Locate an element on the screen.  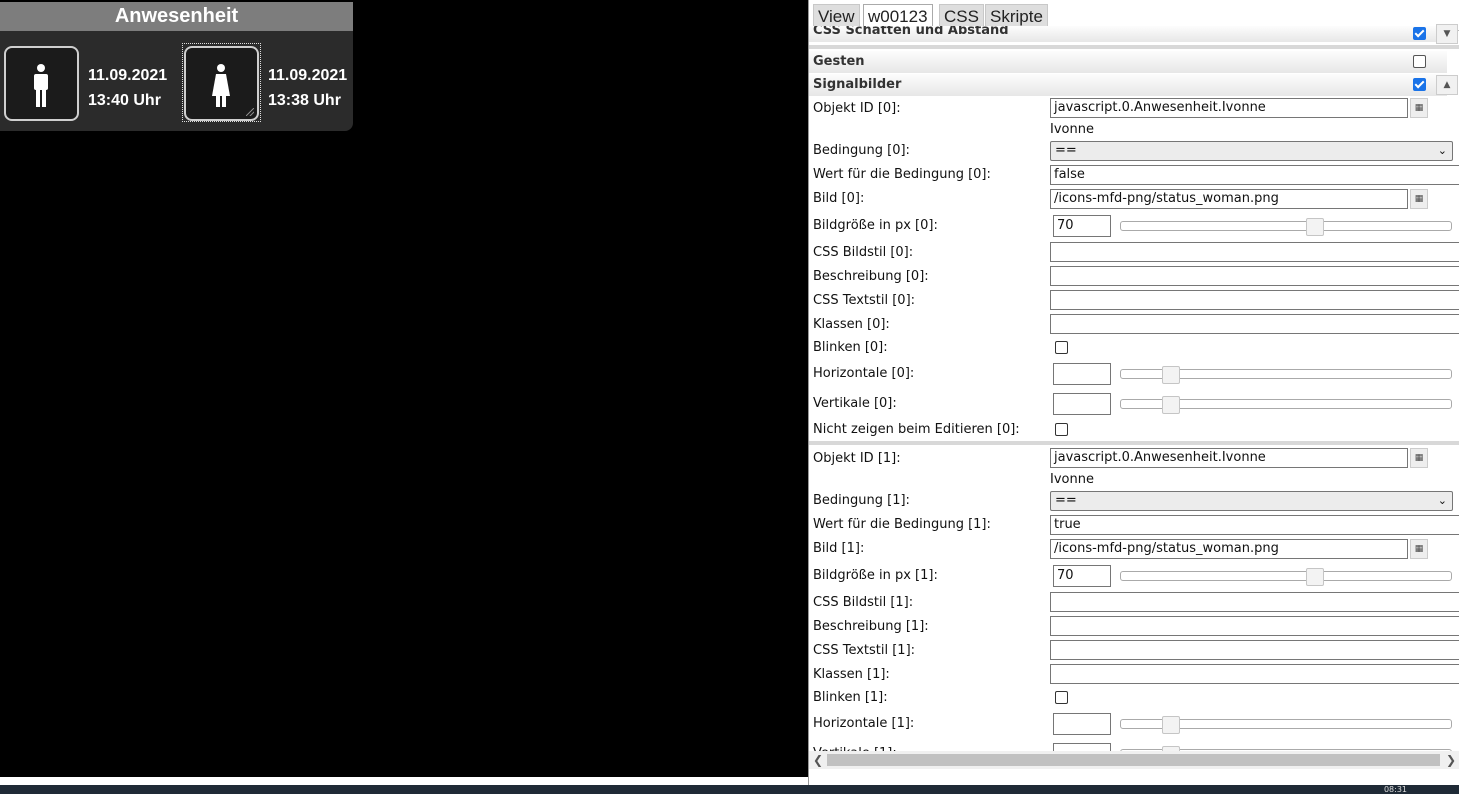
collapse-up-icon: ▲ is located at coordinates (1447, 85).